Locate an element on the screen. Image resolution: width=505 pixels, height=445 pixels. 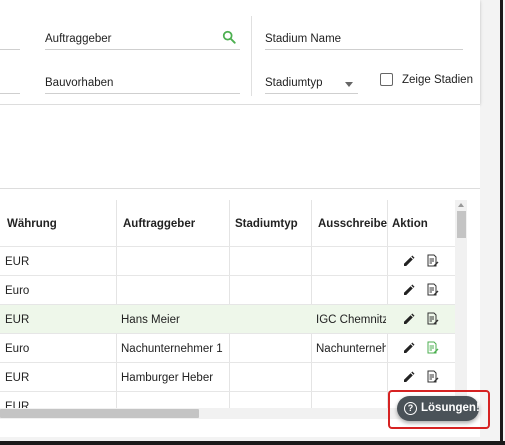
zeige-stadien-label: Zeige Stadien is located at coordinates (437, 80).